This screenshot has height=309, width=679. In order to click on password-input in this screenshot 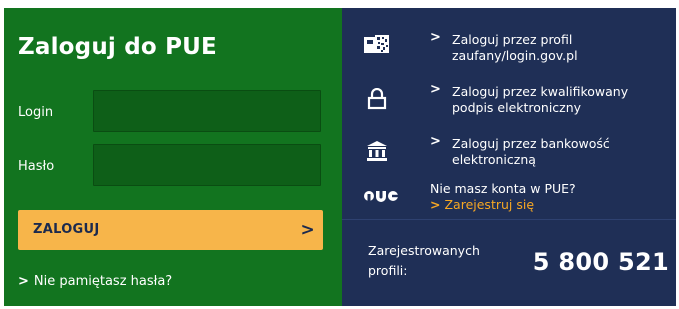, I will do `click(207, 165)`.